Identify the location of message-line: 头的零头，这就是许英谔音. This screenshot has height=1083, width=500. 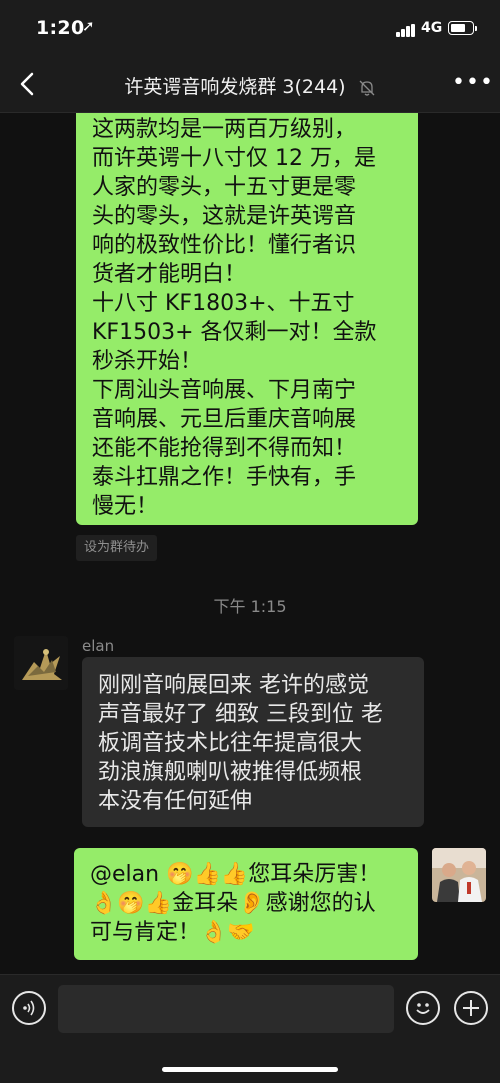
(224, 216).